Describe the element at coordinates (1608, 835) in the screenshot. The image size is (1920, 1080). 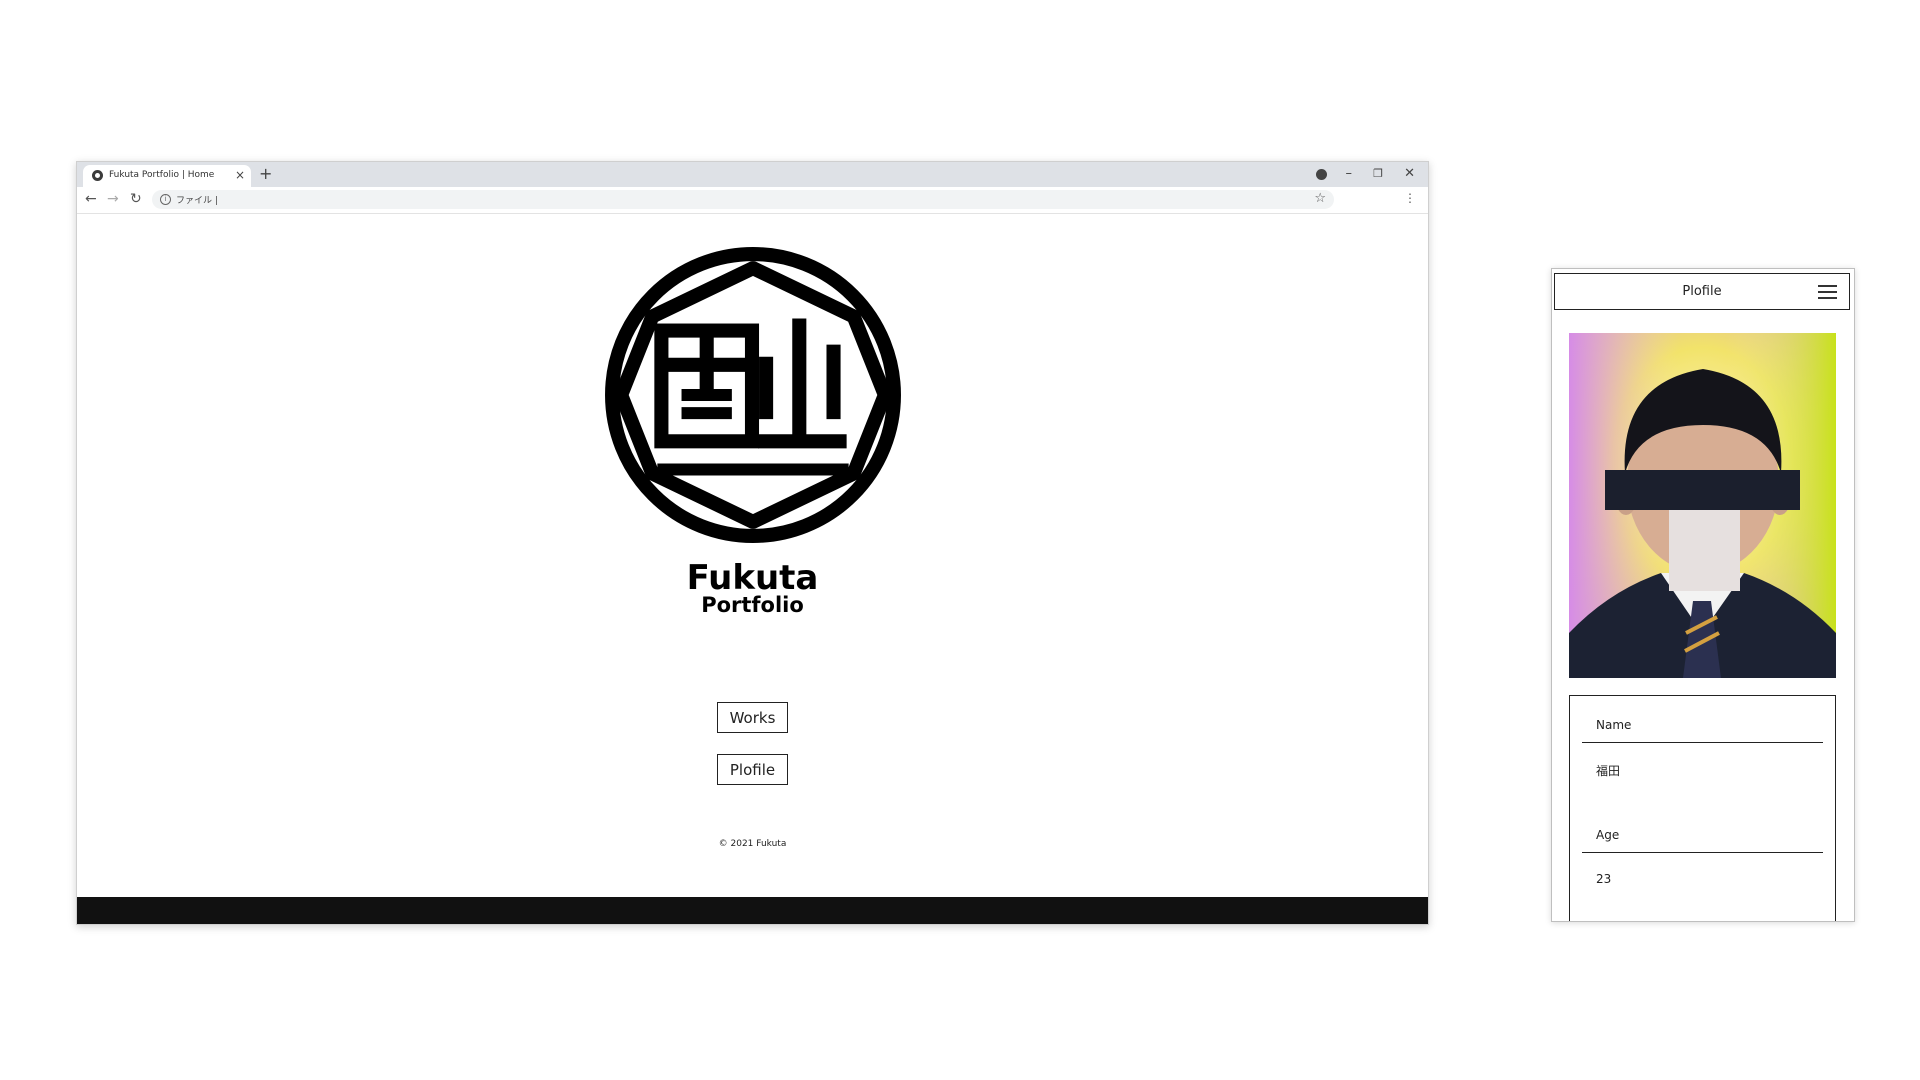
I see `age-label: Age` at that location.